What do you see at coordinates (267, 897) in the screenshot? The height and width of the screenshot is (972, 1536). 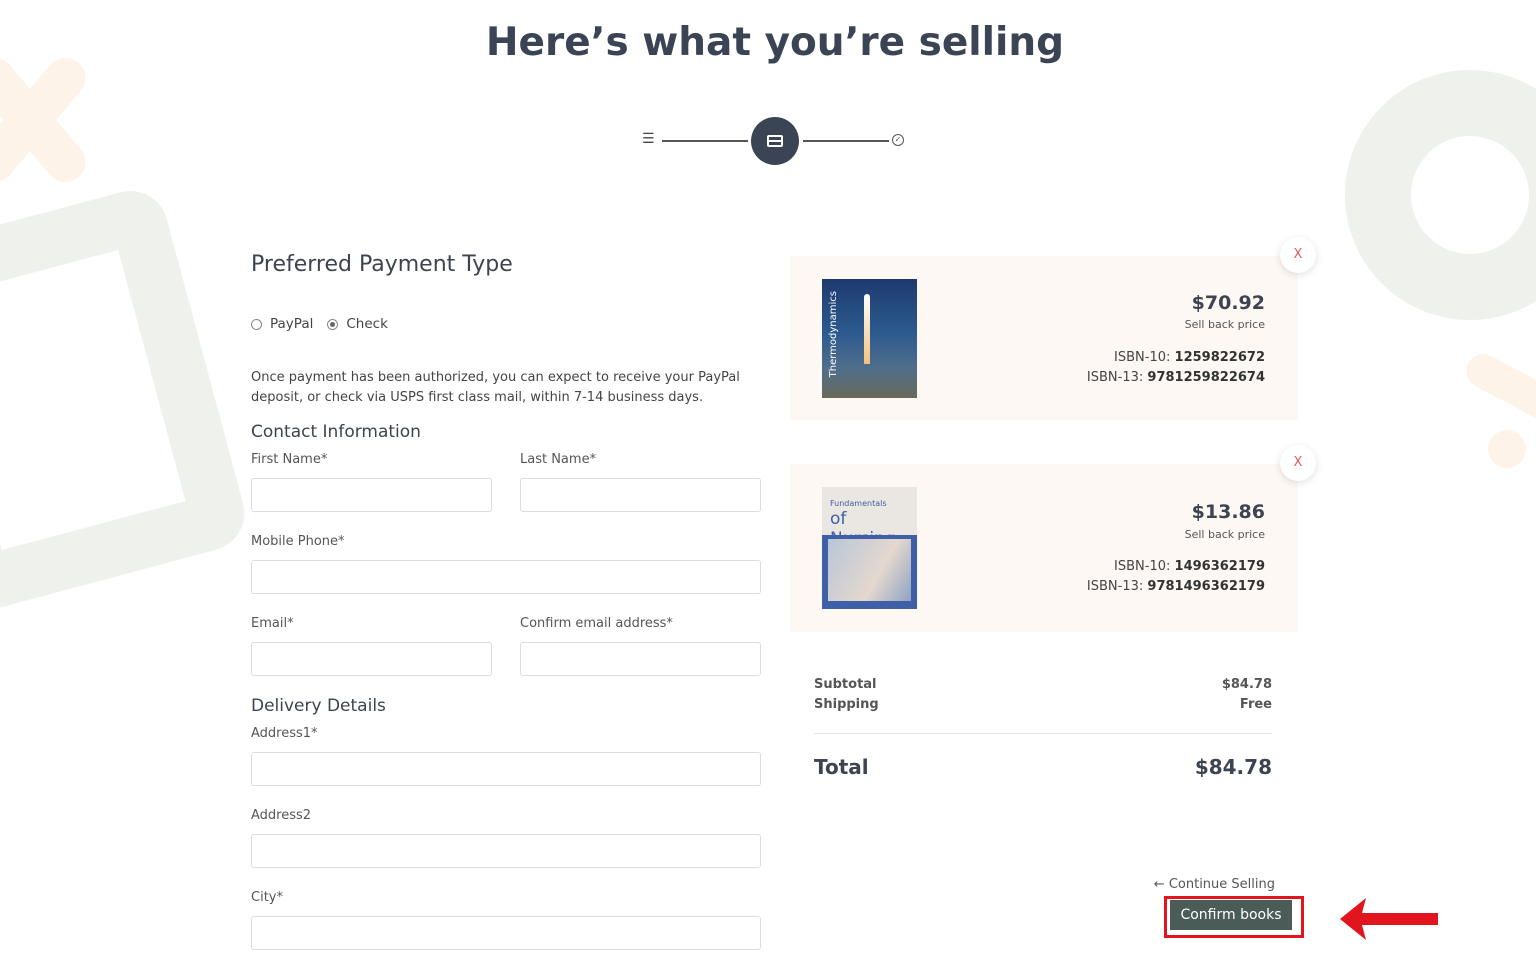 I see `city-label: City*` at bounding box center [267, 897].